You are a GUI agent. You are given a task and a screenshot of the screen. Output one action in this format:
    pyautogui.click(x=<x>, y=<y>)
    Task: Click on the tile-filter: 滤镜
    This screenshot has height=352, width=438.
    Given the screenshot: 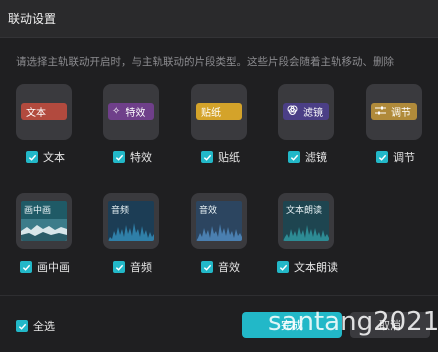 What is the action you would take?
    pyautogui.click(x=306, y=112)
    